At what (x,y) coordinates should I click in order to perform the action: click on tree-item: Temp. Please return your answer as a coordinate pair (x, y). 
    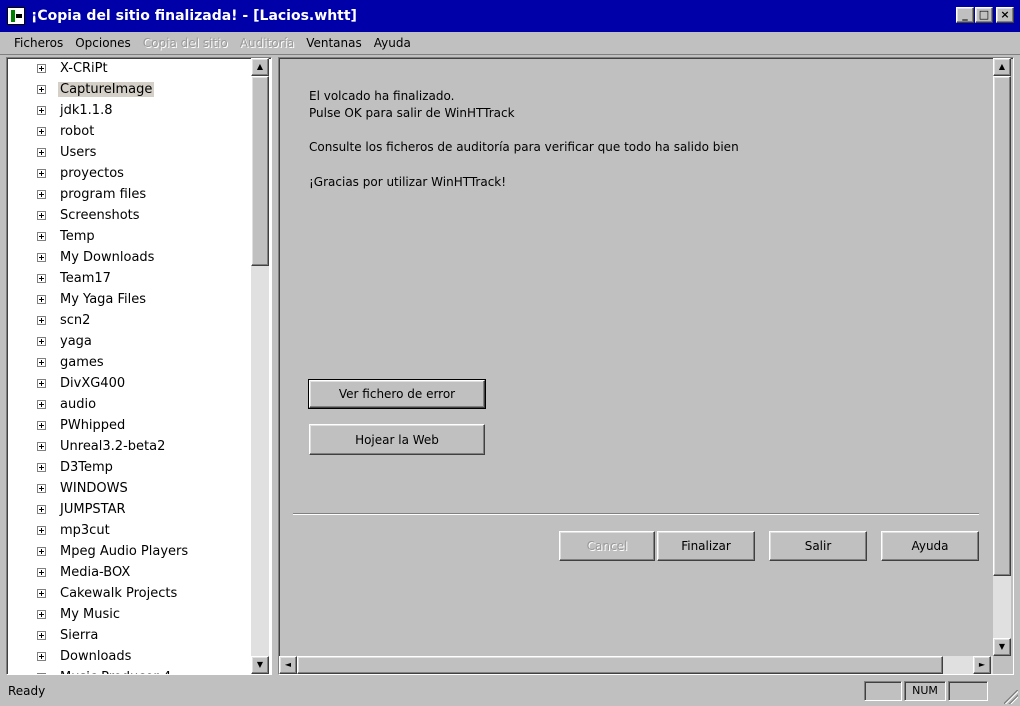
    Looking at the image, I should click on (67, 236).